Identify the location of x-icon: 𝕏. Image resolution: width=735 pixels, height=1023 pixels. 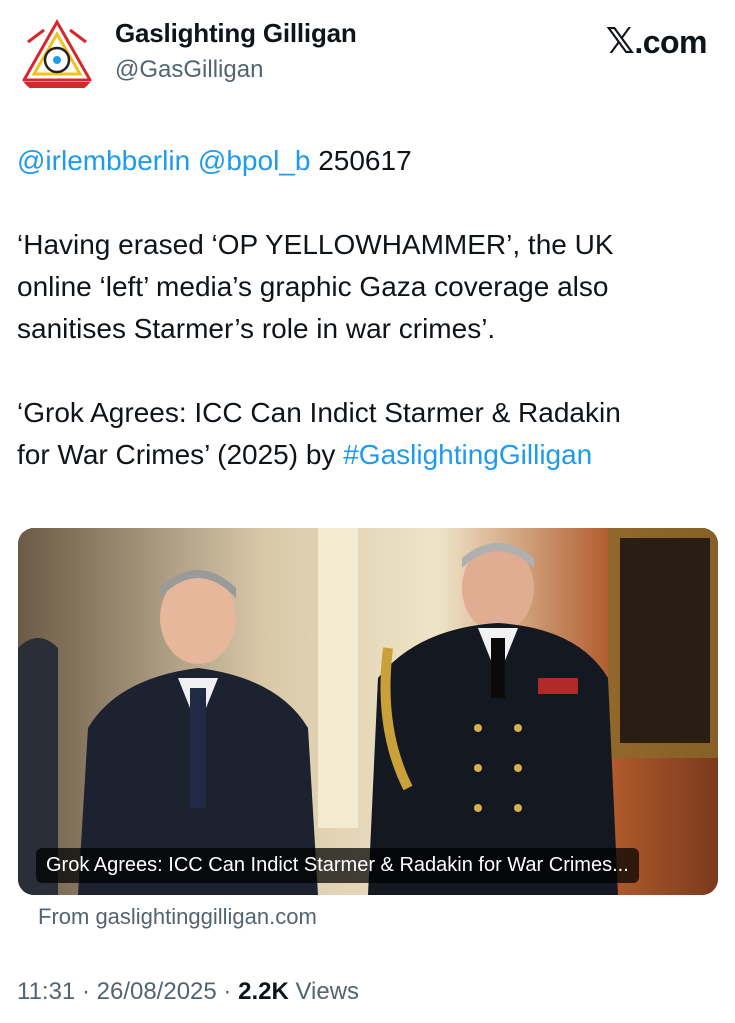
(620, 40).